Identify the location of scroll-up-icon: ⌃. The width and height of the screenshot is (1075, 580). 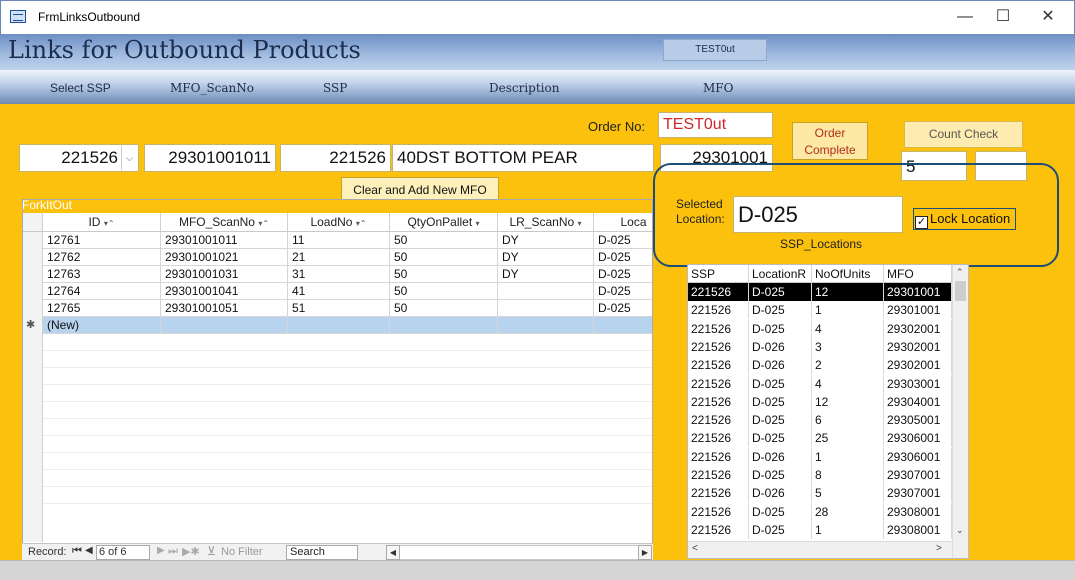
(960, 272).